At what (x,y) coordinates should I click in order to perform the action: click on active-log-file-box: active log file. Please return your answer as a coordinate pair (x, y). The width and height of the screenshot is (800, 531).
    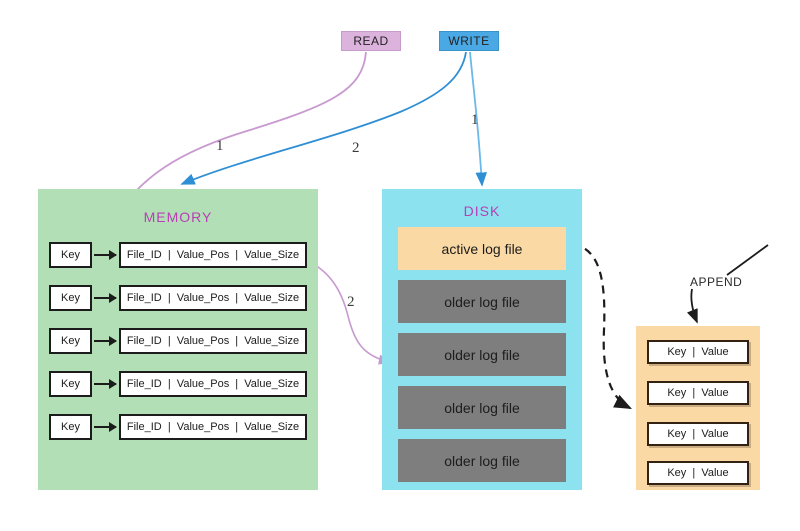
    Looking at the image, I should click on (482, 248).